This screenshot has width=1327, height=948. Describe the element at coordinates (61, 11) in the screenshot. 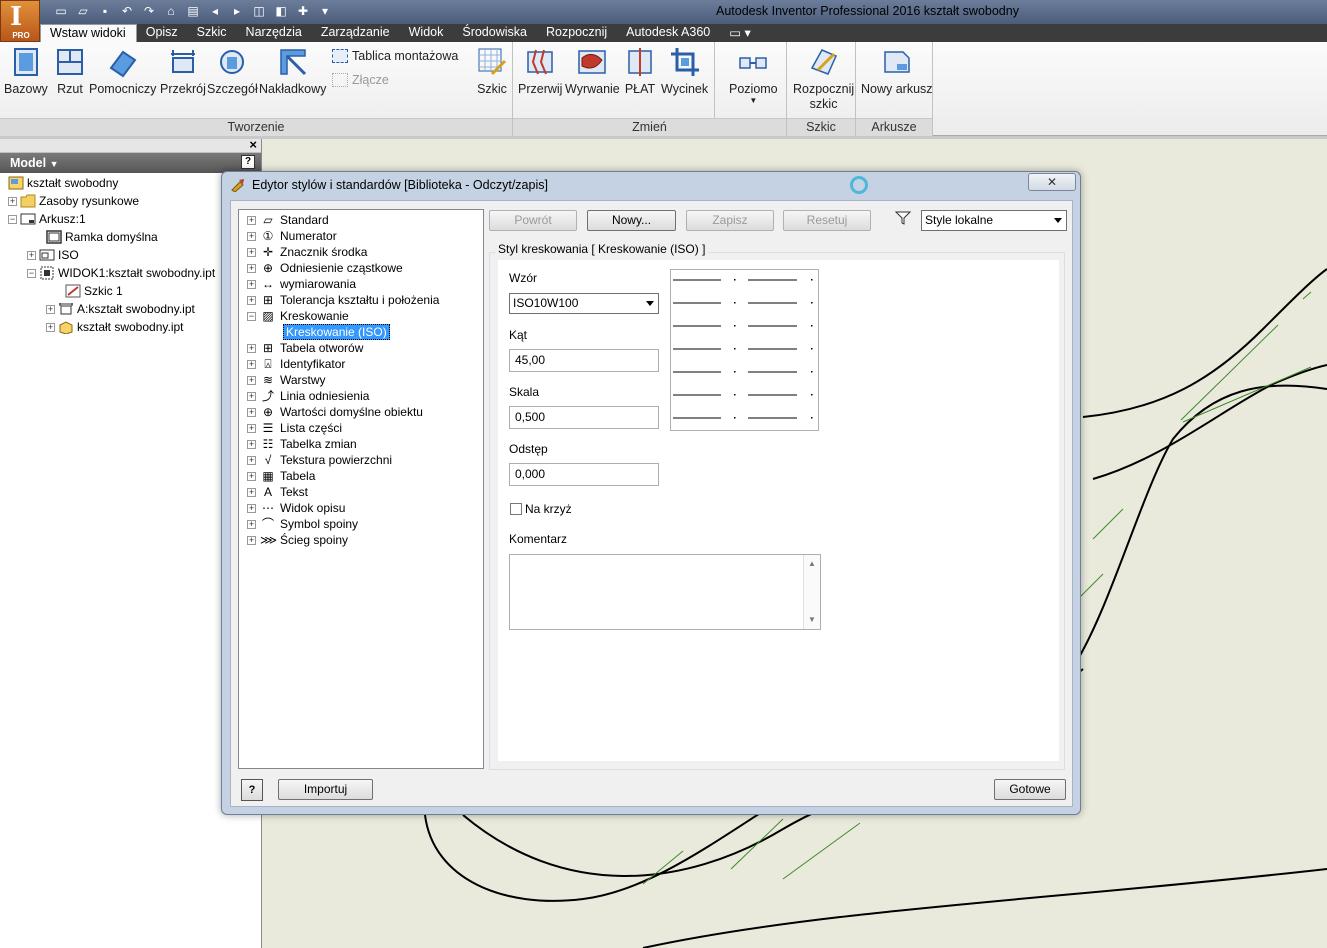

I see `new-file-icon: ▭` at that location.